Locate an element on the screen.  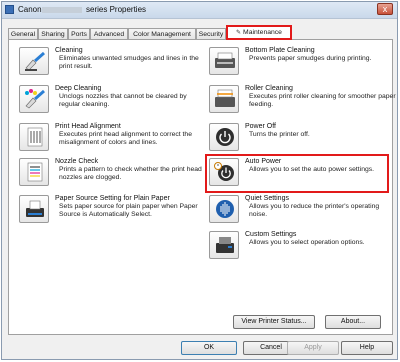
deep-cleaning-button is located at coordinates (34, 99).